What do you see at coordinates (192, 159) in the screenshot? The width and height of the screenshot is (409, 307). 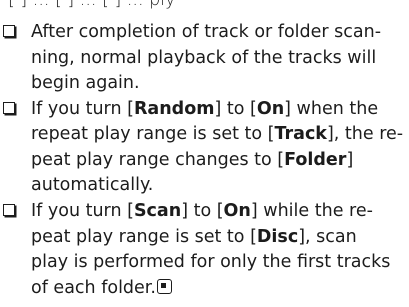 I see `note-line: peat play range changes to [Folder]` at bounding box center [192, 159].